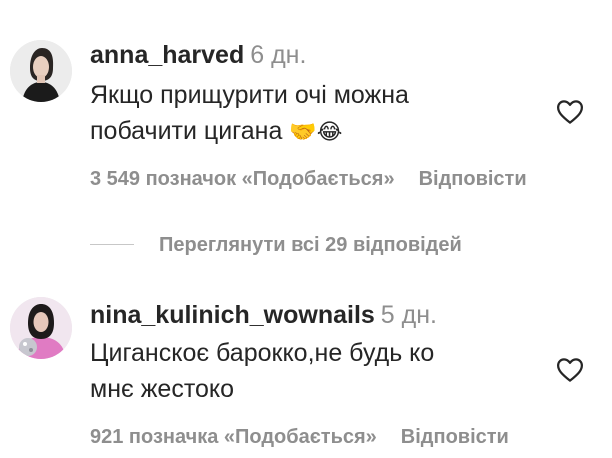 Image resolution: width=612 pixels, height=458 pixels. Describe the element at coordinates (162, 389) in the screenshot. I see `comment-text-line: мнє жестоко` at that location.